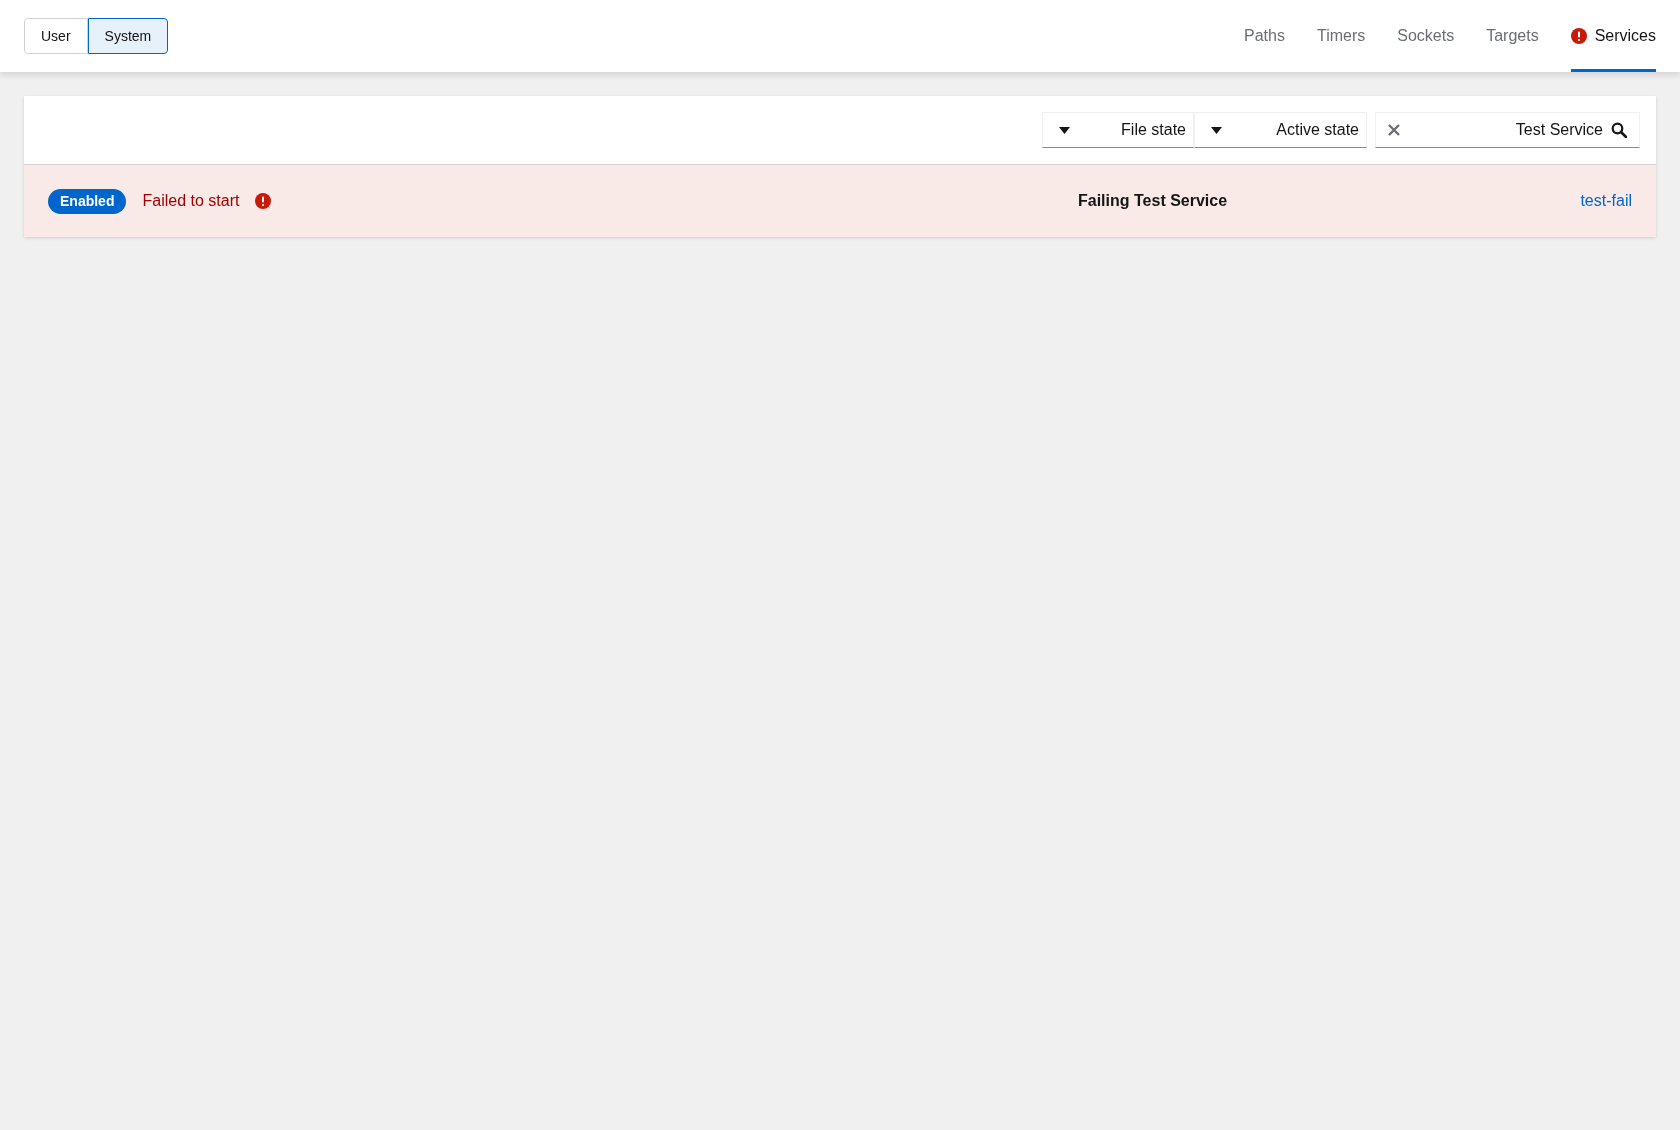  Describe the element at coordinates (1619, 130) in the screenshot. I see `search-icon` at that location.